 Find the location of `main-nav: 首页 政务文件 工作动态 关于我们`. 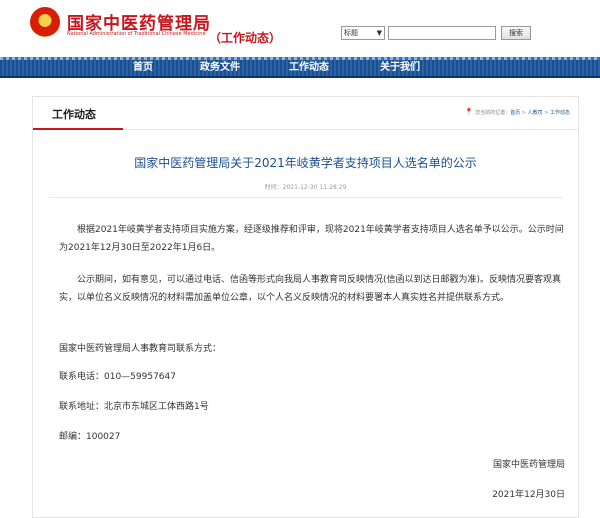

main-nav: 首页 政务文件 工作动态 关于我们 is located at coordinates (300, 67).